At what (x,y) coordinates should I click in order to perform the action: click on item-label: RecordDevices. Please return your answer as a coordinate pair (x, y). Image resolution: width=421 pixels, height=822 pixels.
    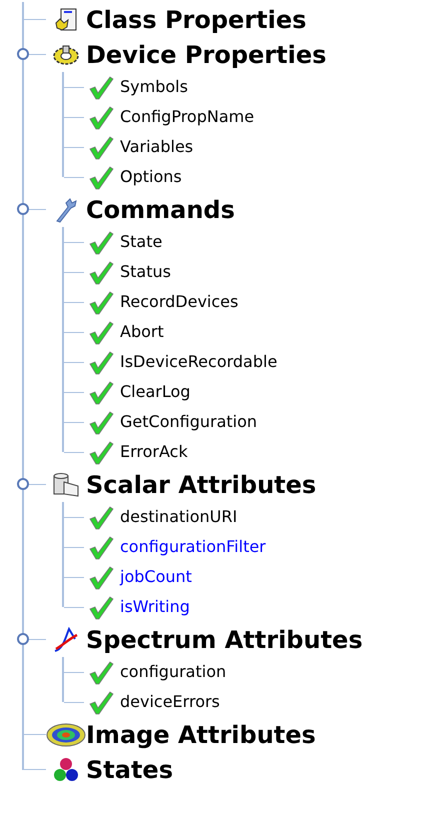
    Looking at the image, I should click on (179, 302).